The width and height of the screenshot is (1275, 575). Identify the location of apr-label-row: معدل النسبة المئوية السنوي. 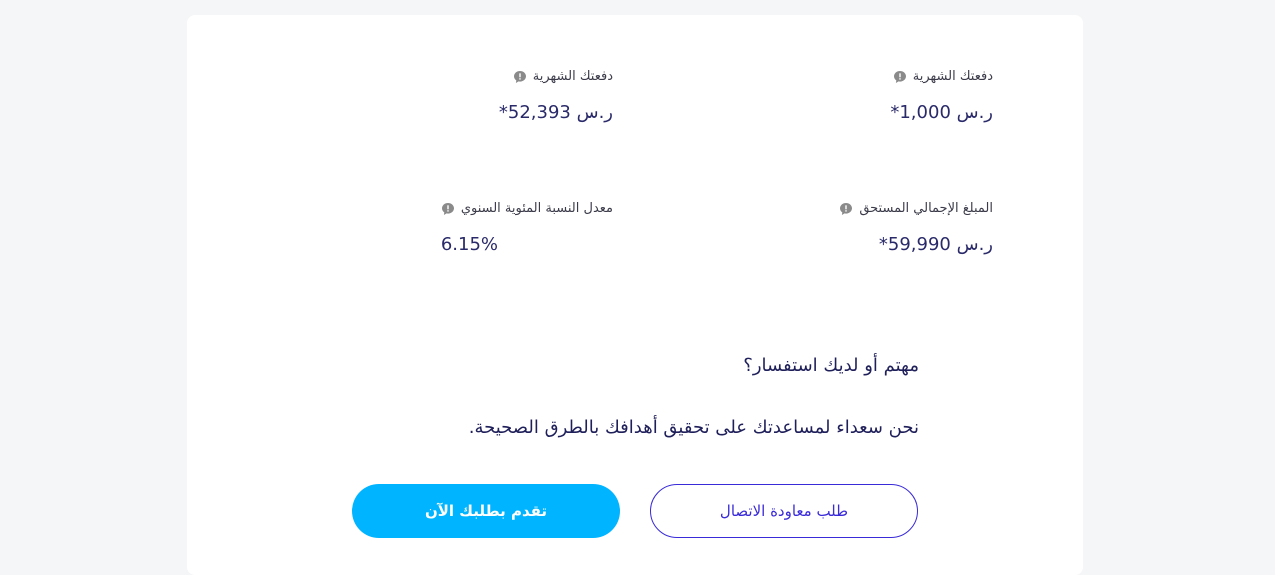
(527, 208).